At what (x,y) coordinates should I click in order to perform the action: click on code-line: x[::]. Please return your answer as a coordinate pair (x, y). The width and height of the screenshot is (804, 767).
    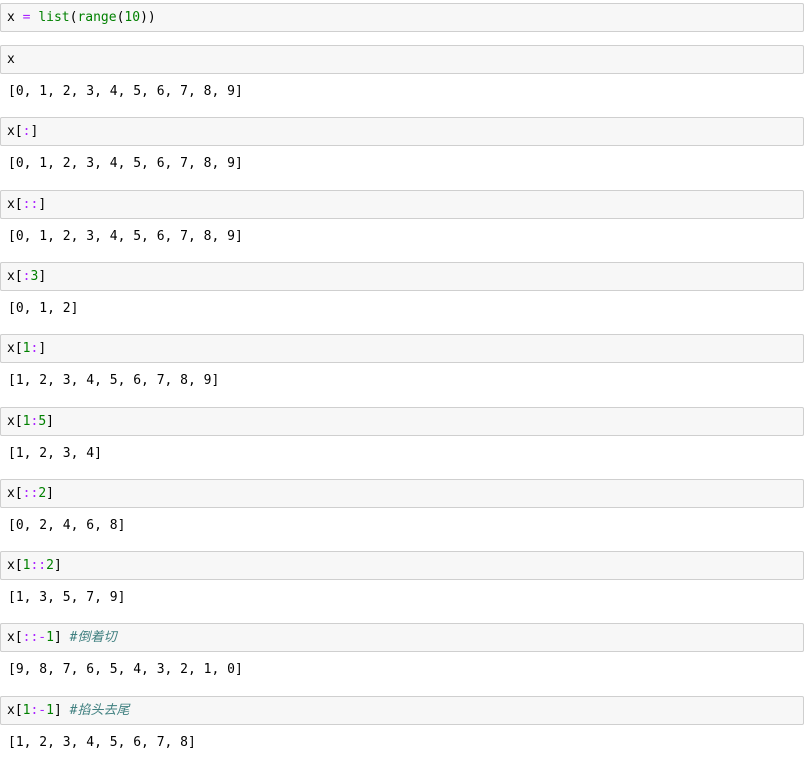
    Looking at the image, I should click on (26, 205).